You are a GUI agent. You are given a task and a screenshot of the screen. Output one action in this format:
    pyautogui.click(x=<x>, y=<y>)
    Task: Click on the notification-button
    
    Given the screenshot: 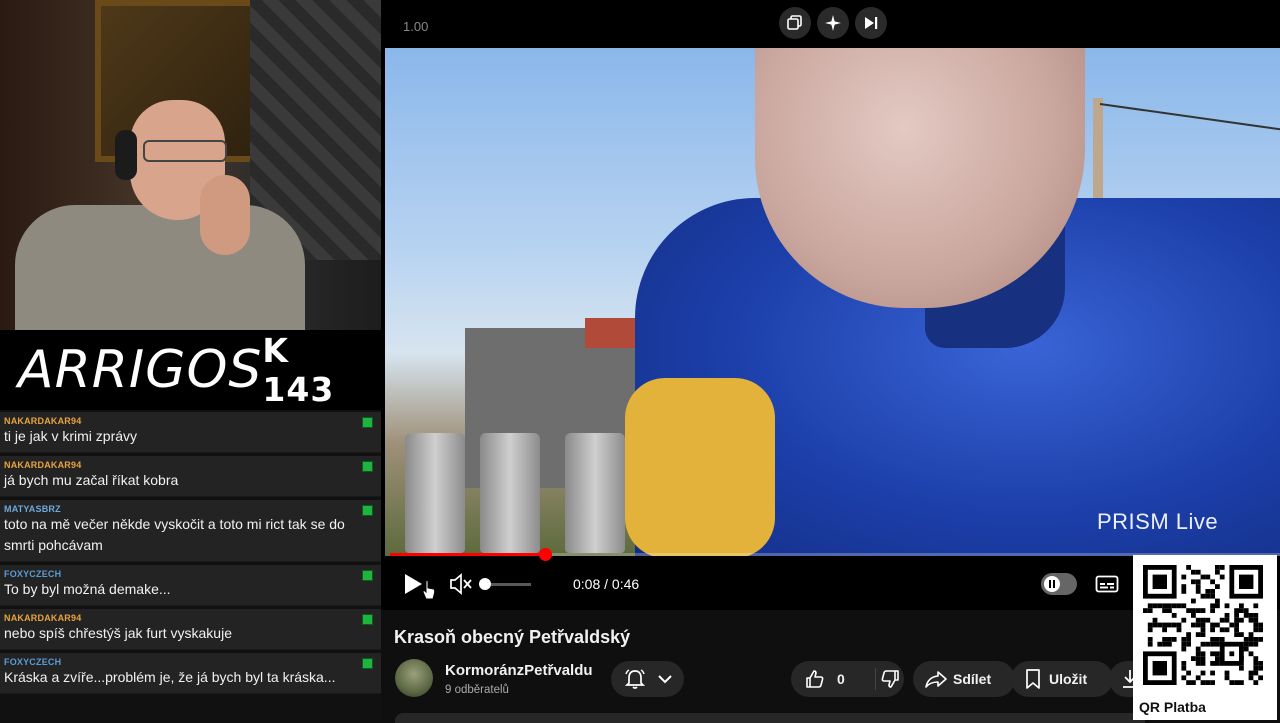 What is the action you would take?
    pyautogui.click(x=647, y=679)
    